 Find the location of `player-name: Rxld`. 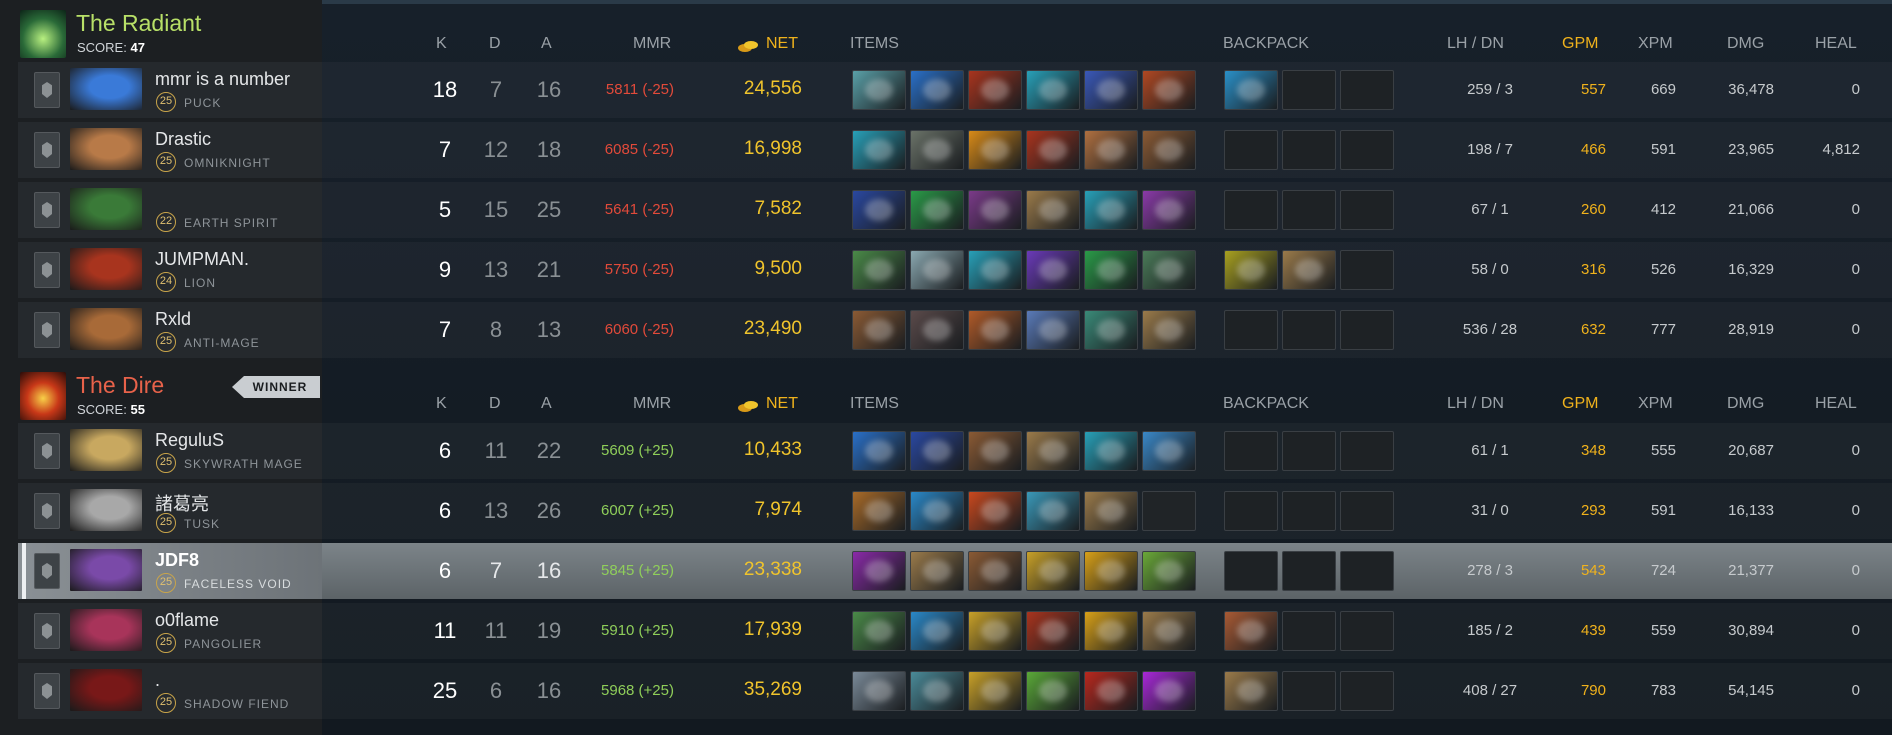

player-name: Rxld is located at coordinates (173, 319).